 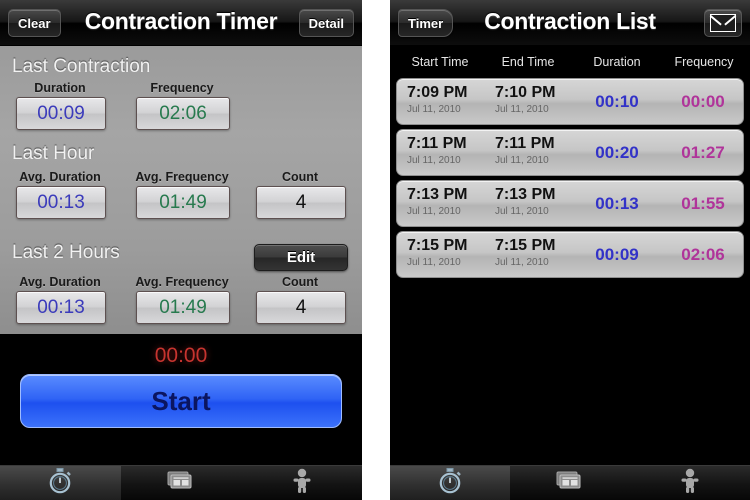 What do you see at coordinates (182, 177) in the screenshot?
I see `label-hour-avg-frequency: Avg. Frequency` at bounding box center [182, 177].